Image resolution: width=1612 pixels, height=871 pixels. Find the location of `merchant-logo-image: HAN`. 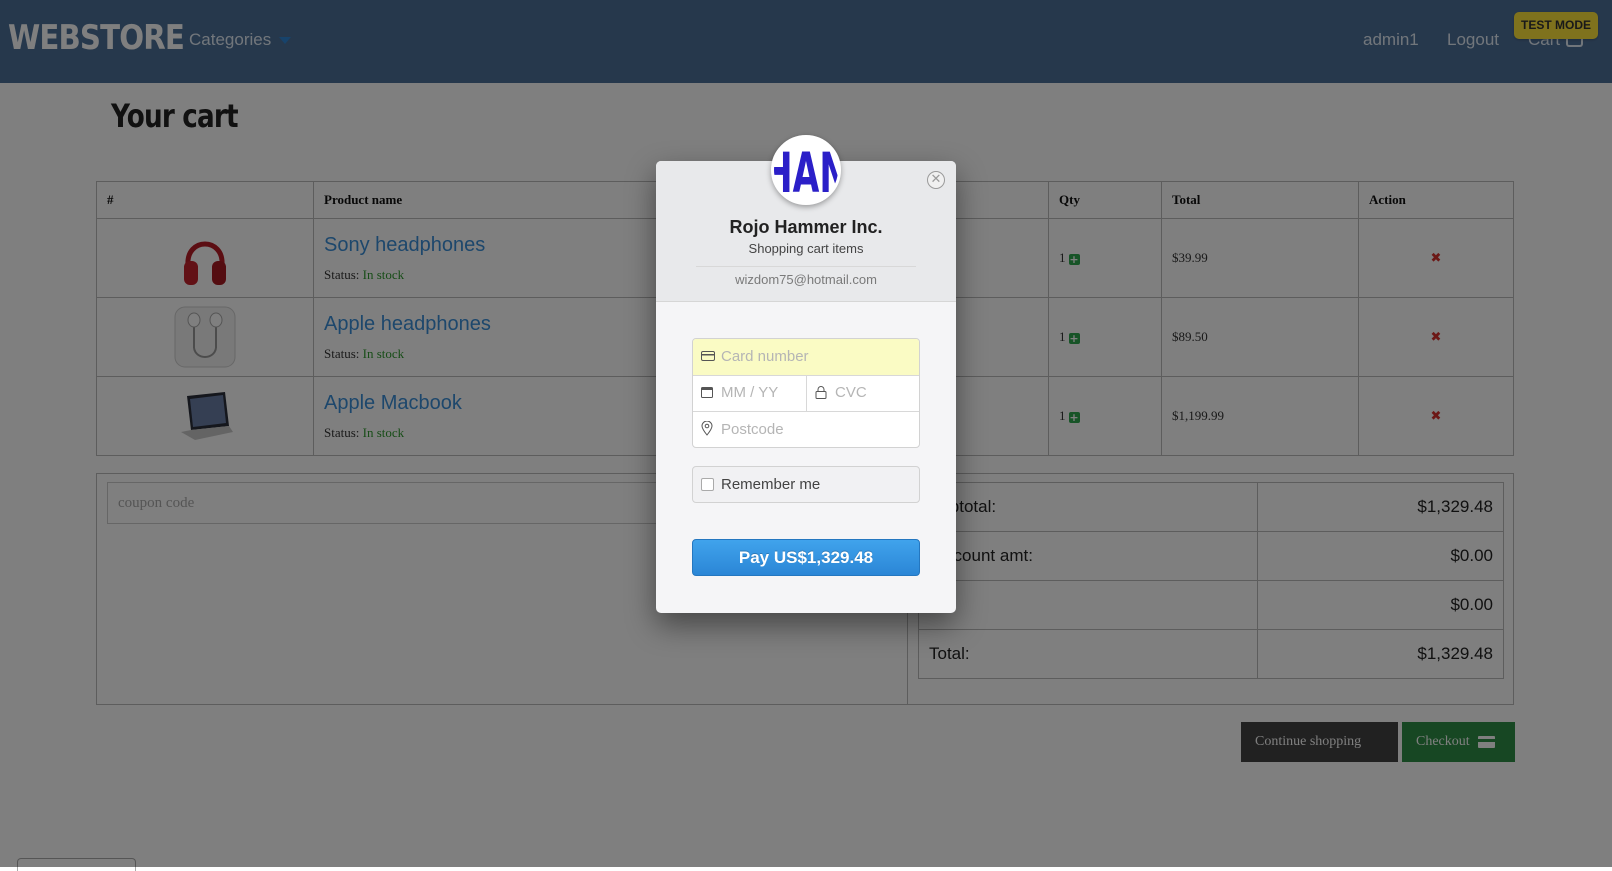

merchant-logo-image: HAN is located at coordinates (806, 170).